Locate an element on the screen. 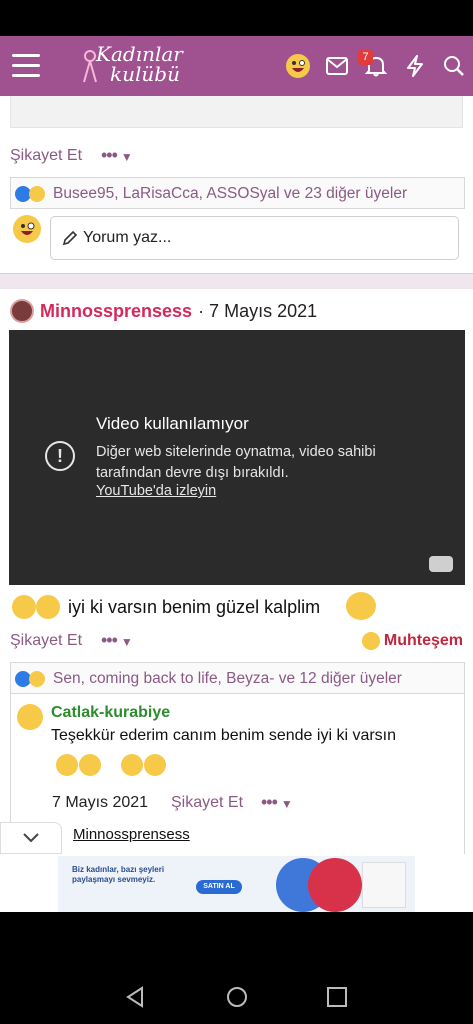  more-menu-post: ••• ▼ is located at coordinates (117, 640).